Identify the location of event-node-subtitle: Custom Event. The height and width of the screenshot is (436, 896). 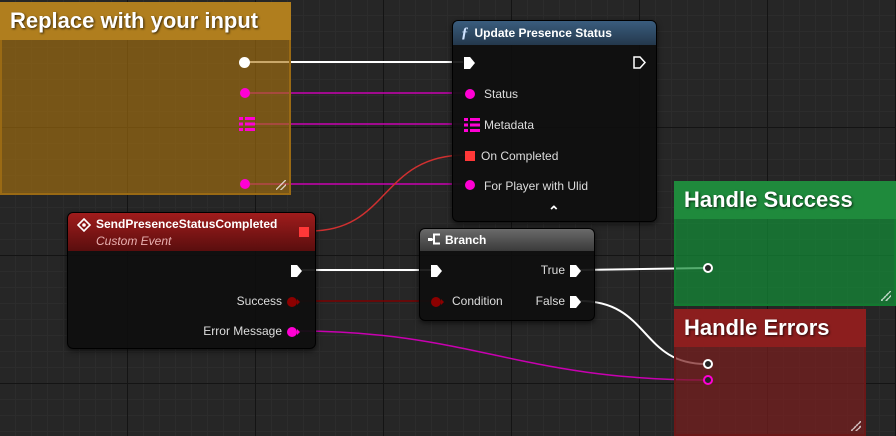
(134, 241).